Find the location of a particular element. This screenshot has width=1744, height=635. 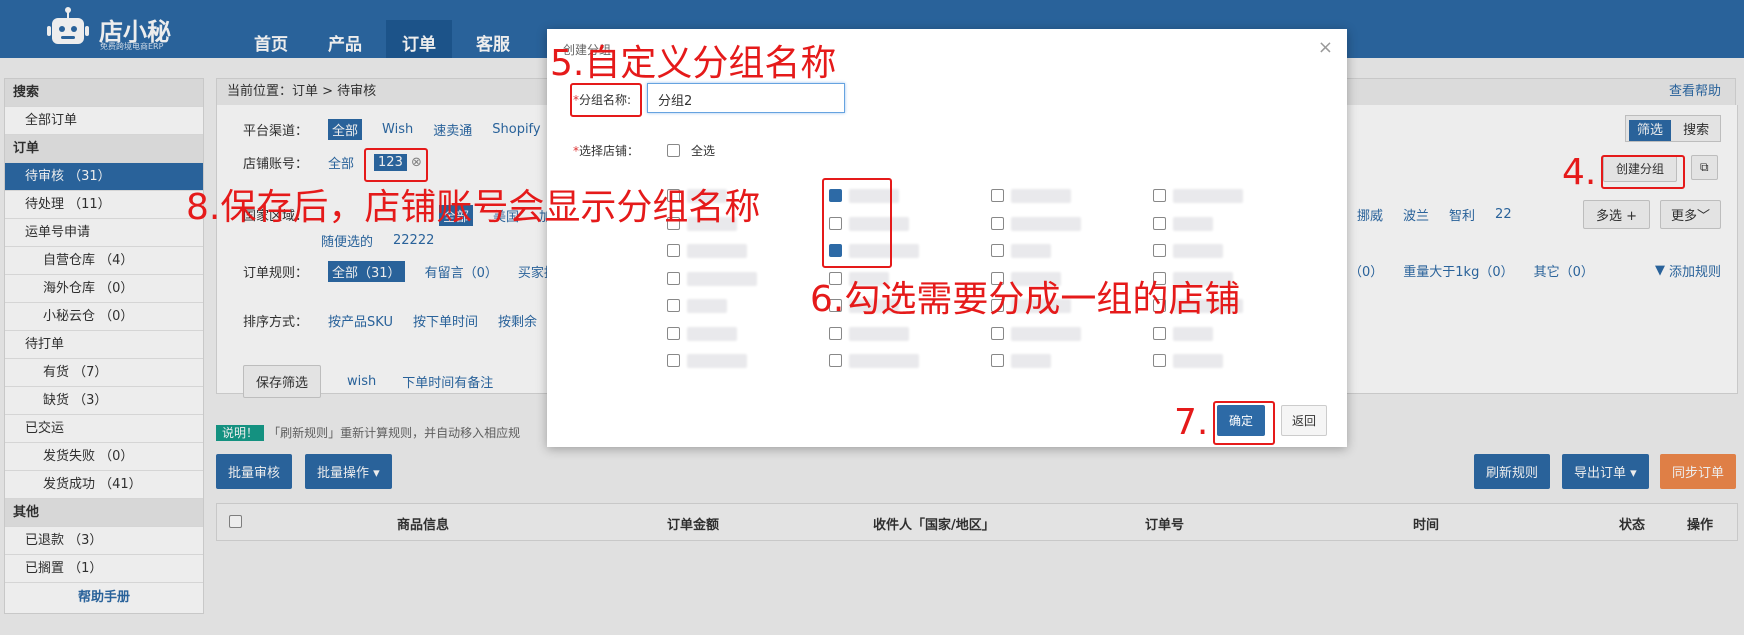

highlight-shop-group is located at coordinates (396, 165).